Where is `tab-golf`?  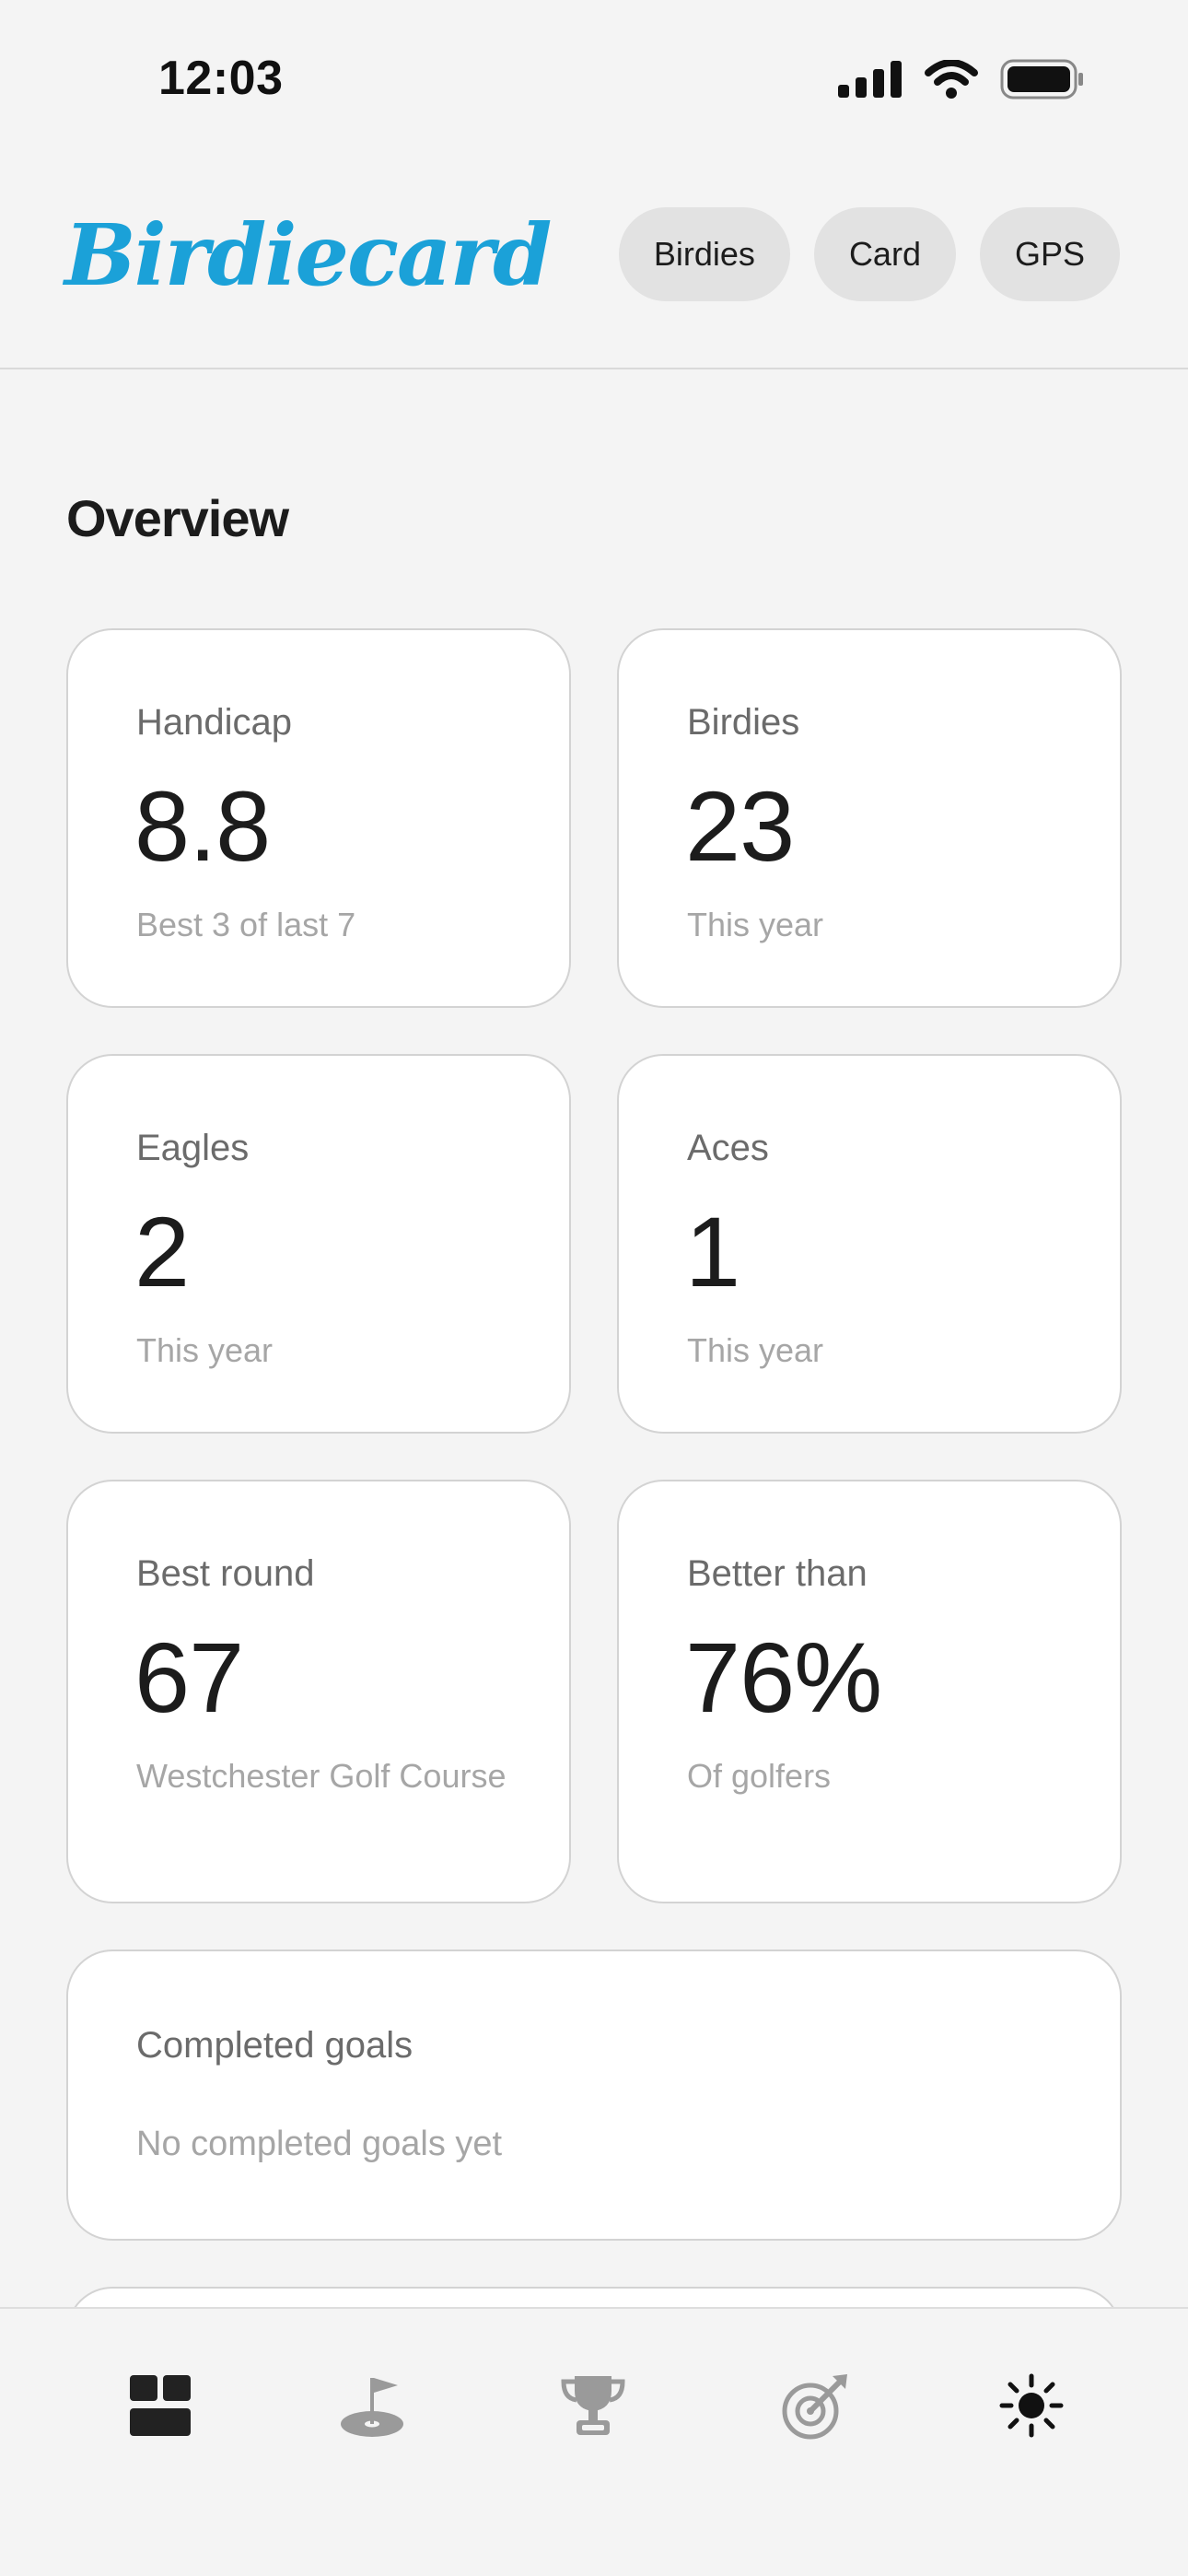
tab-golf is located at coordinates (372, 2405).